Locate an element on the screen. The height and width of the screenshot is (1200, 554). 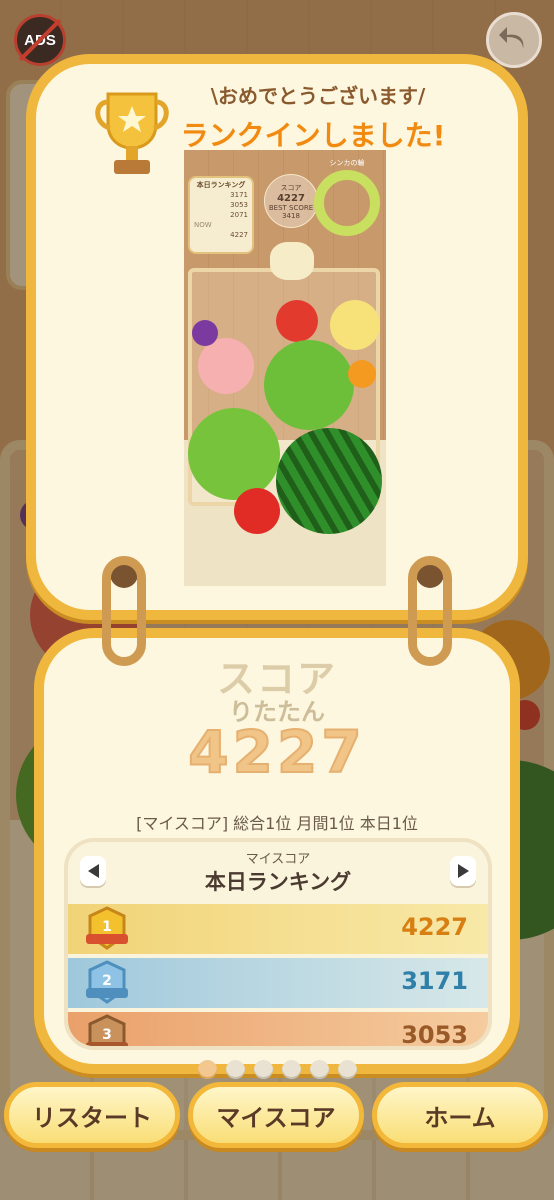
screenshot-rank-3: 2071 is located at coordinates (239, 215).